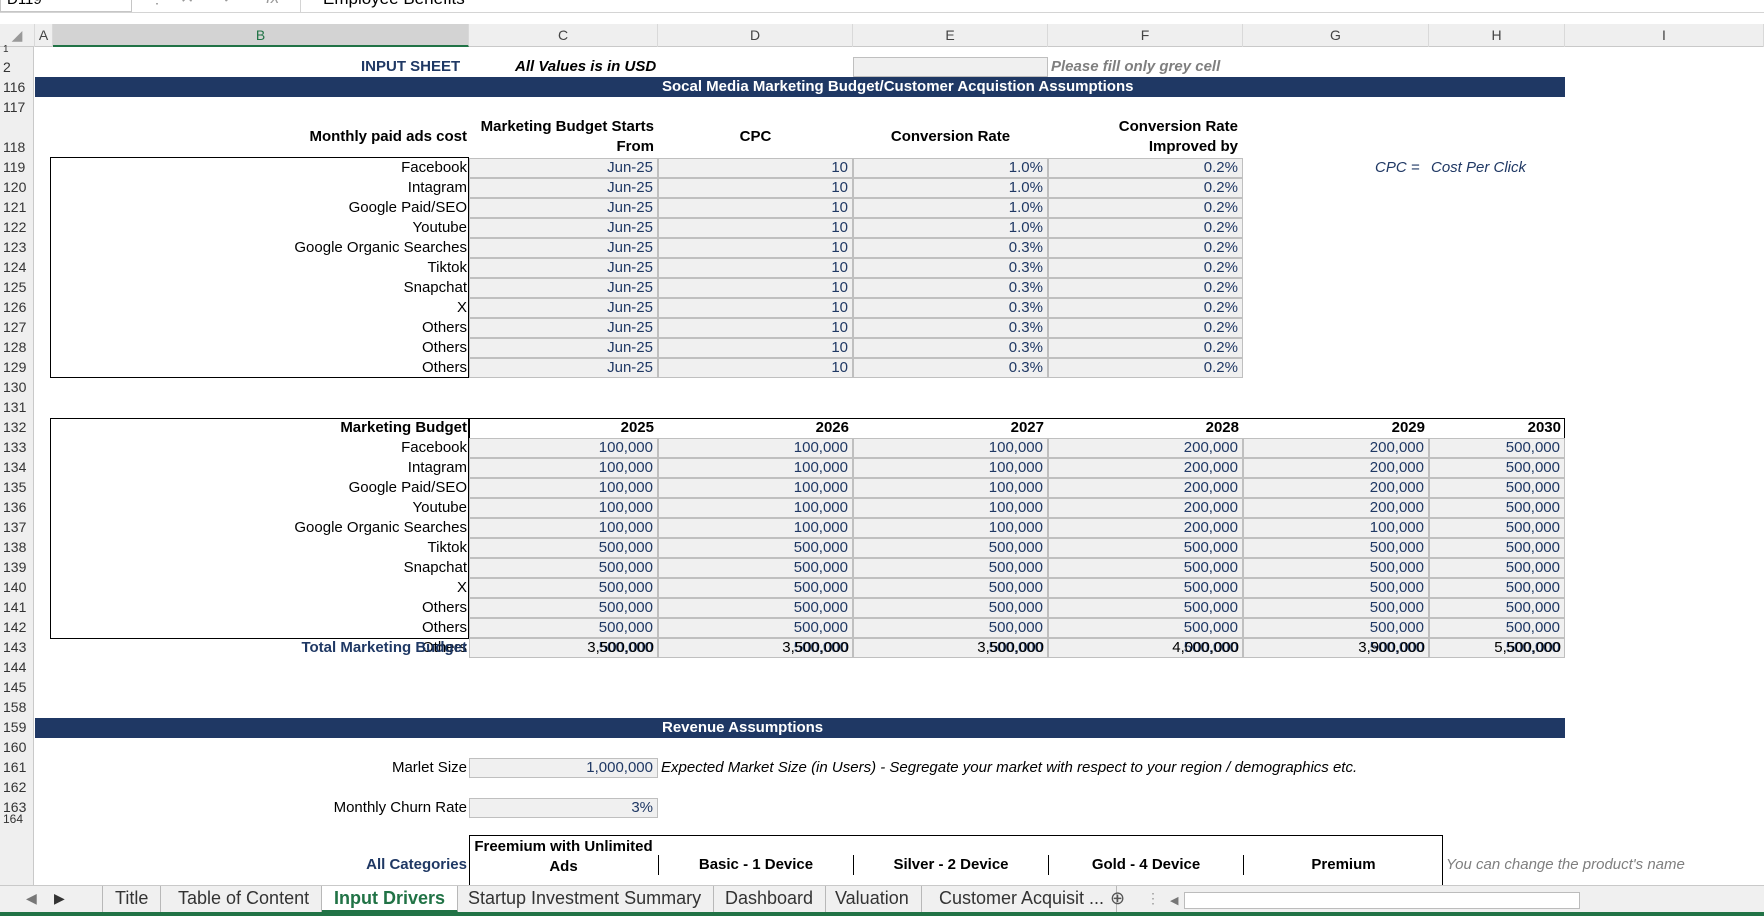  What do you see at coordinates (1382, 900) in the screenshot?
I see `horizontal-scrollbar` at bounding box center [1382, 900].